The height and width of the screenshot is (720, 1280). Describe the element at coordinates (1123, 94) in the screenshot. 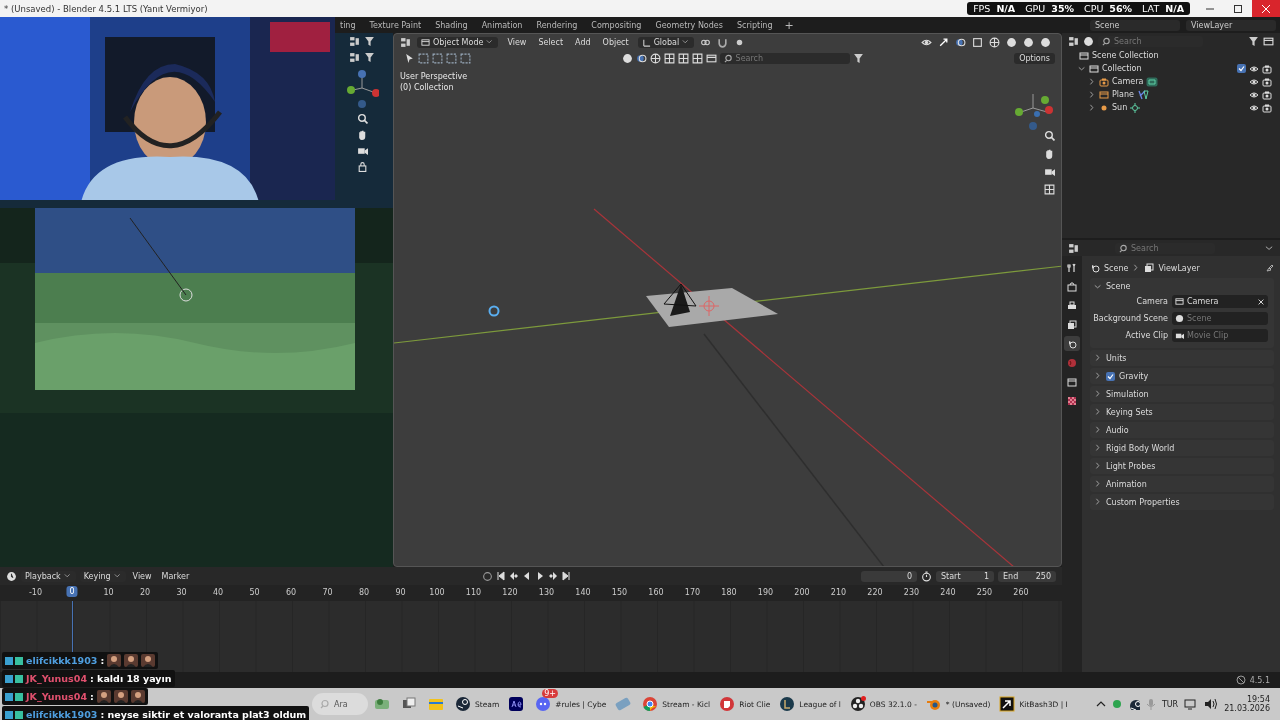

I see `tree-item: Plane` at that location.